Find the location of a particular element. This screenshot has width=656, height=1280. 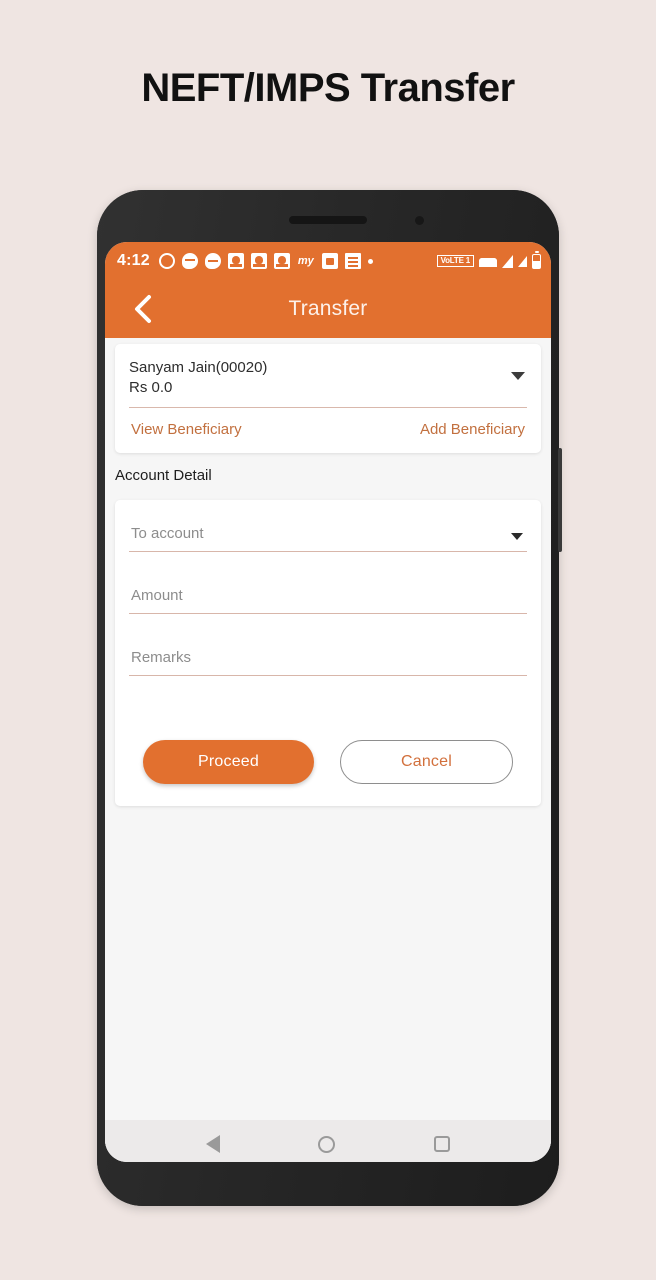

battery-icon is located at coordinates (536, 259).